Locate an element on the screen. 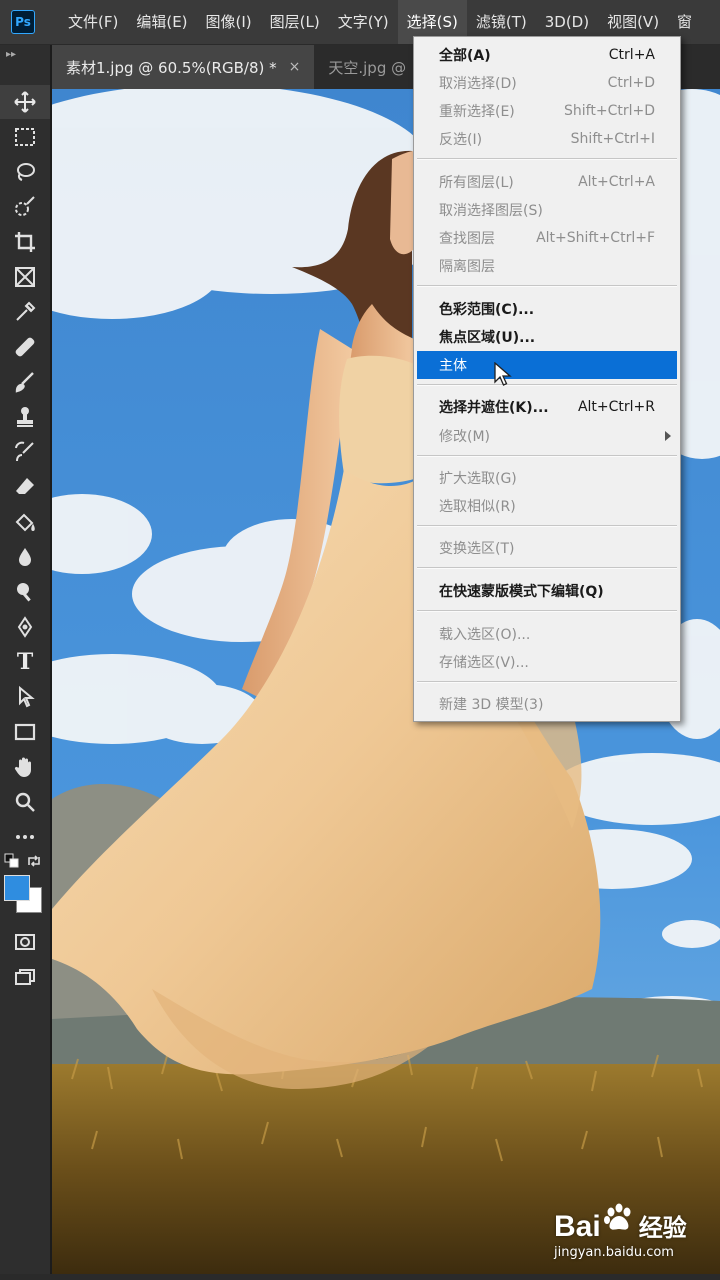  lasso-icon is located at coordinates (25, 172).